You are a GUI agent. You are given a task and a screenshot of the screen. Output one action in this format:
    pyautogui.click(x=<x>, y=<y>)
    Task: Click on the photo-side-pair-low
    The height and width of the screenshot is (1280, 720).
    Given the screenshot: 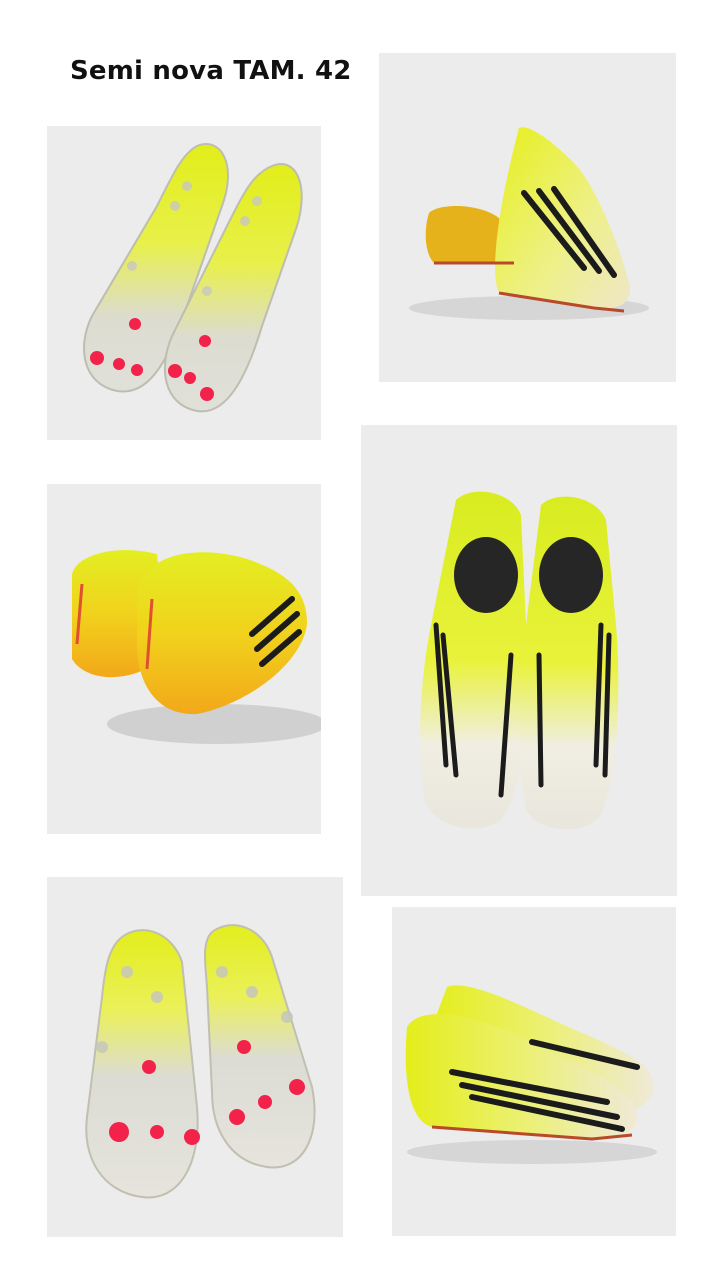 What is the action you would take?
    pyautogui.click(x=534, y=1071)
    